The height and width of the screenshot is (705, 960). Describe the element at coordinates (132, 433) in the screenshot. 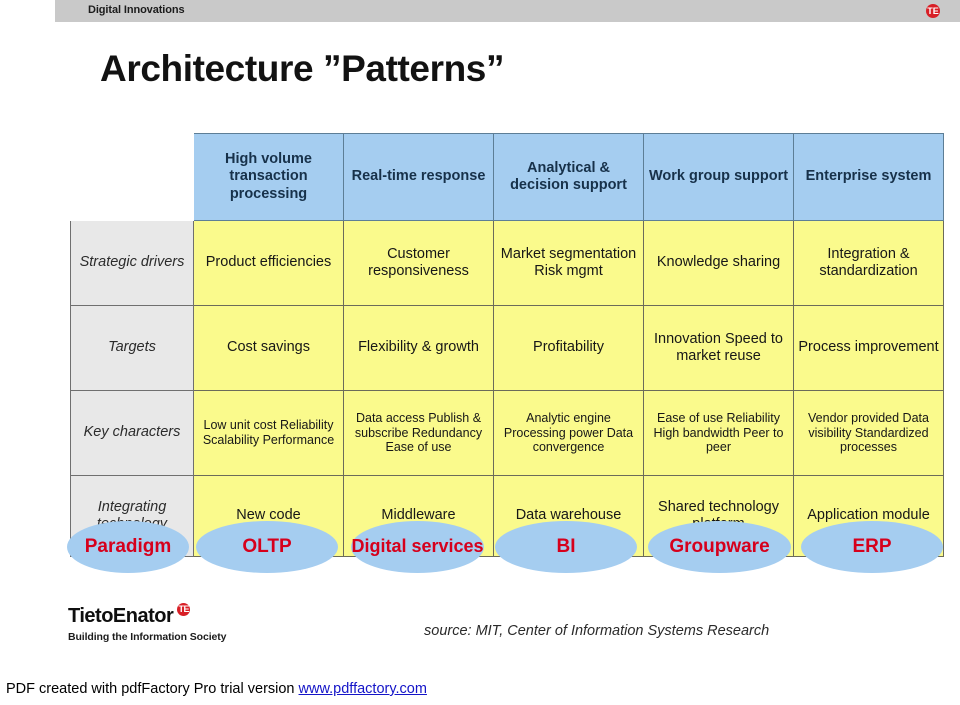

I see `row-label-key-characters: Key characters` at that location.